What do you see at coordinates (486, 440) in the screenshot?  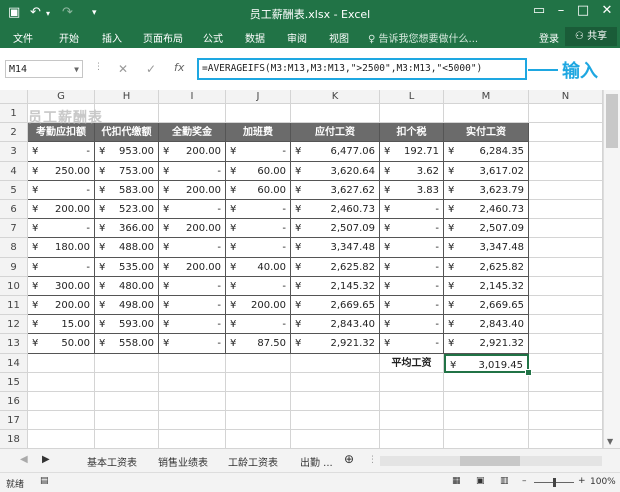 I see `cell-m18` at bounding box center [486, 440].